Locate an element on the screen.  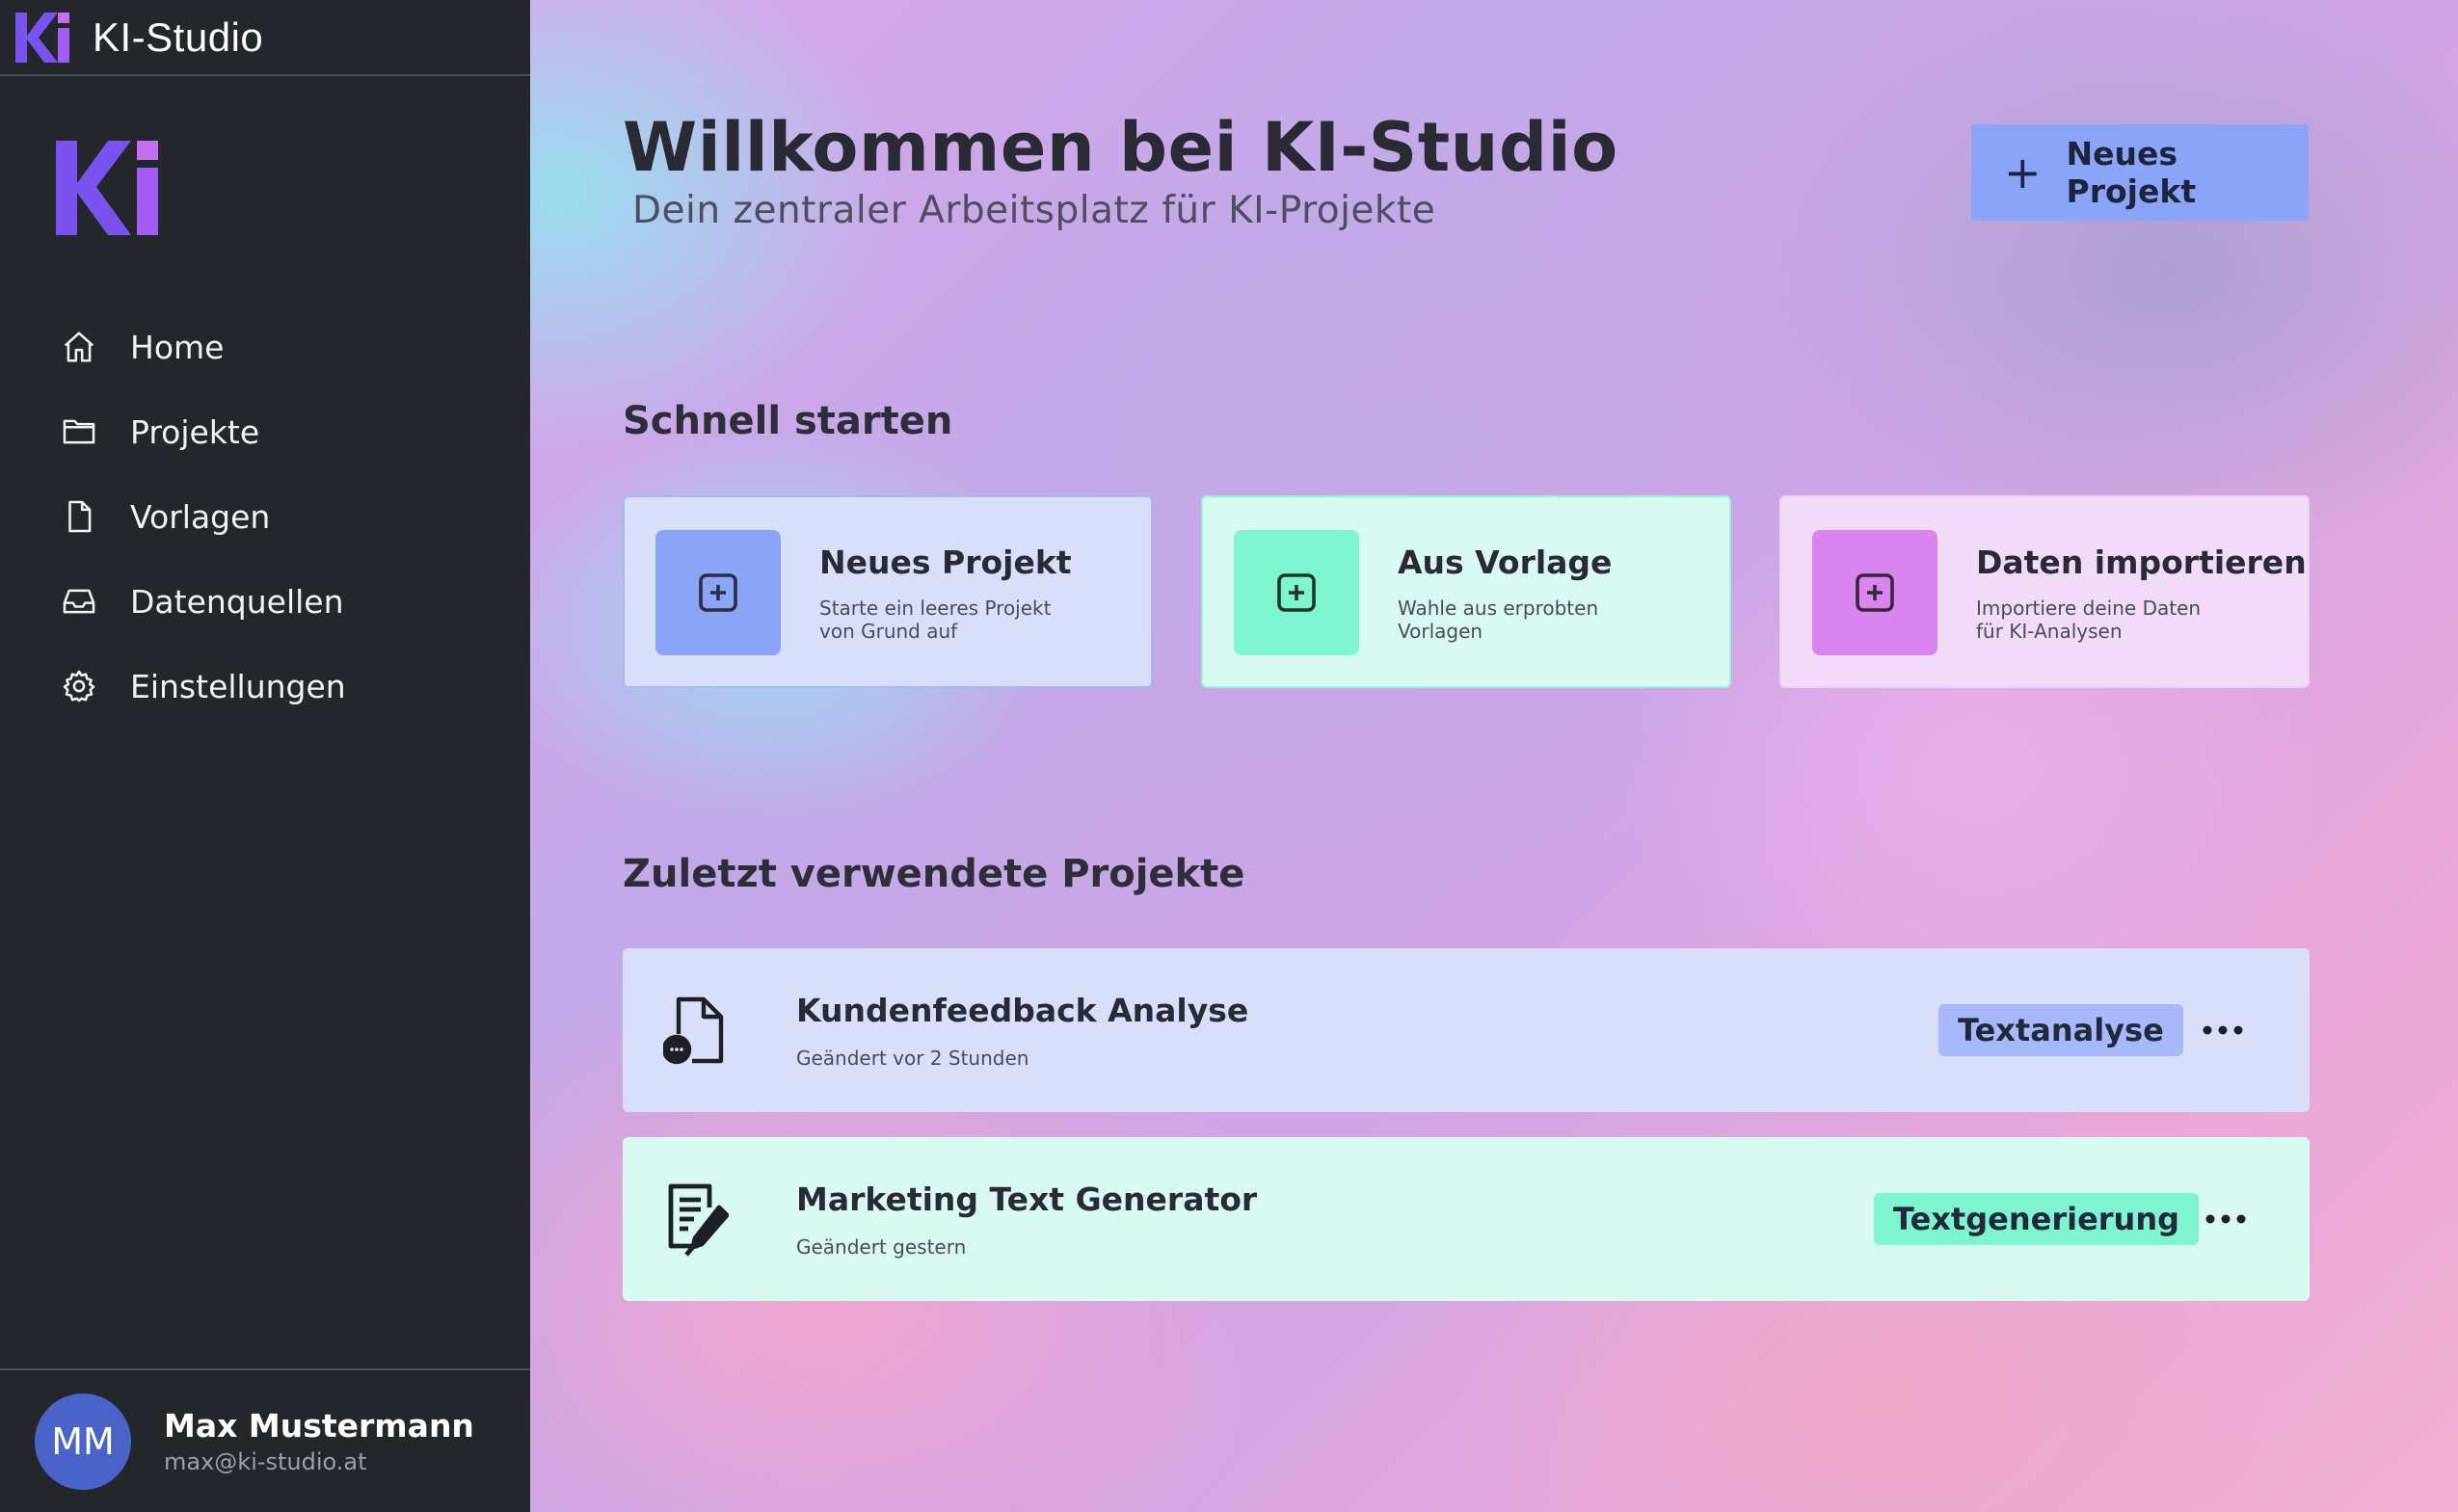
ki-logo-large is located at coordinates (108, 188).